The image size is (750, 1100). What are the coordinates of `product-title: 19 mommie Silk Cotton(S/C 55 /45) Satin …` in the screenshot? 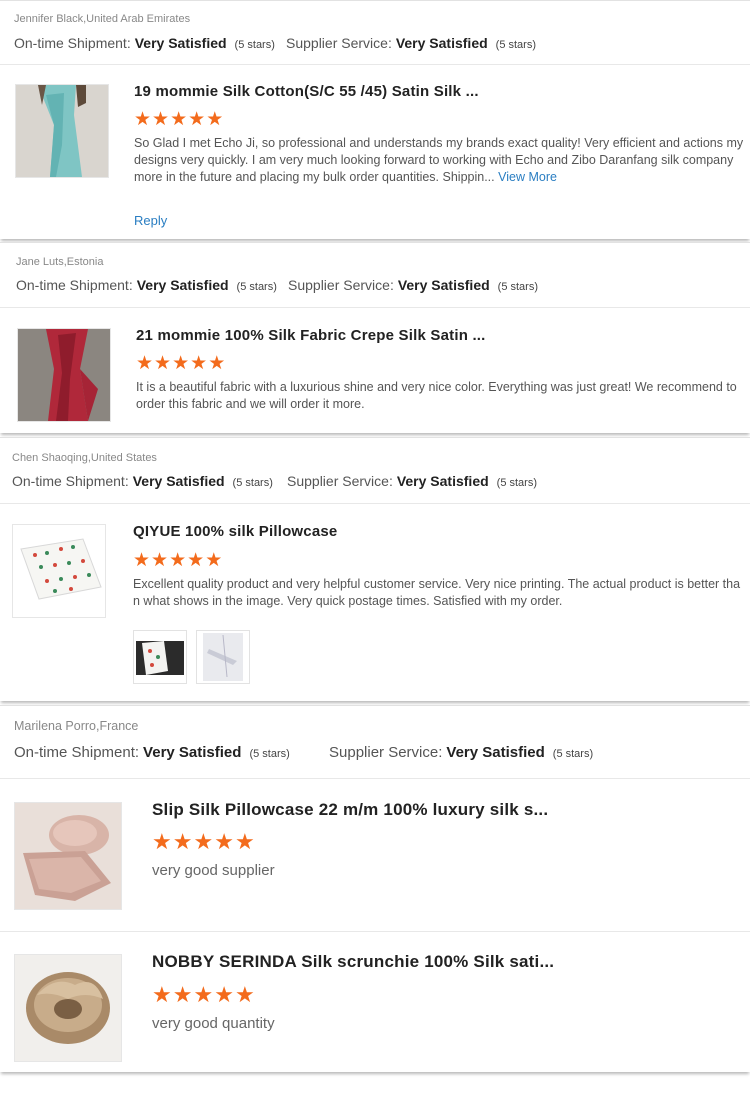 It's located at (306, 91).